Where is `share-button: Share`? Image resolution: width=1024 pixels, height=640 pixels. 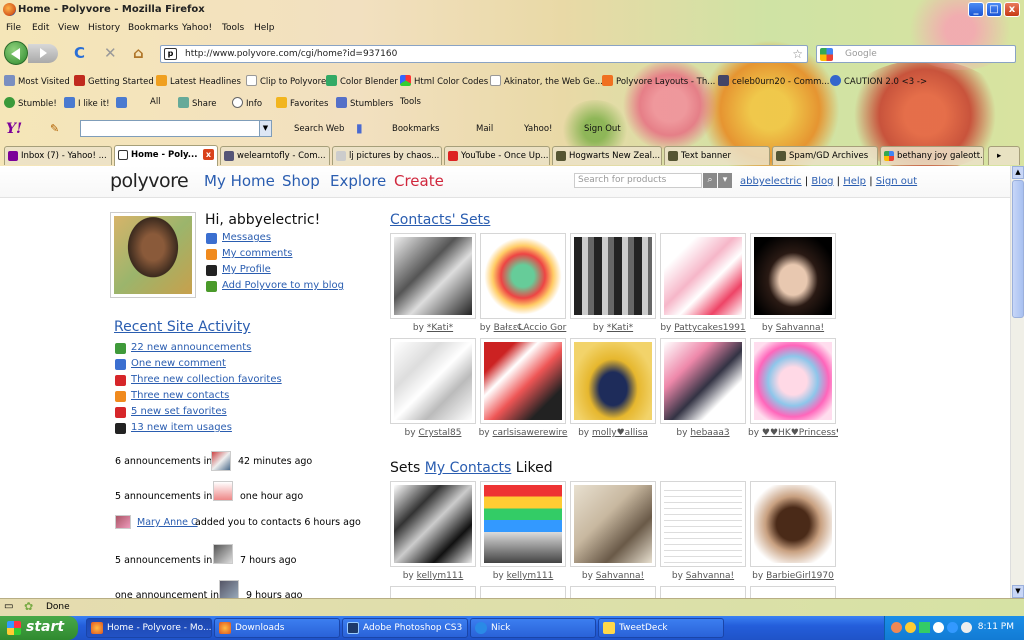 share-button: Share is located at coordinates (197, 103).